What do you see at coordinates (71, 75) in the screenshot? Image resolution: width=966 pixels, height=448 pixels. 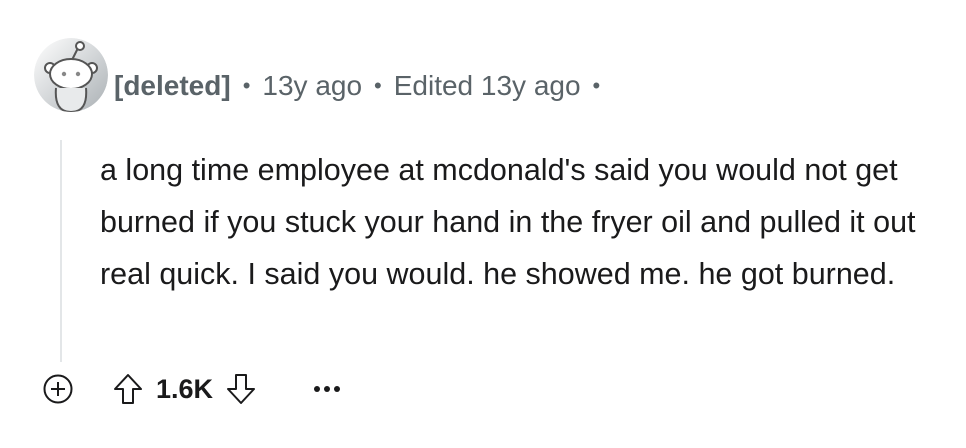 I see `snoo-avatar-icon` at bounding box center [71, 75].